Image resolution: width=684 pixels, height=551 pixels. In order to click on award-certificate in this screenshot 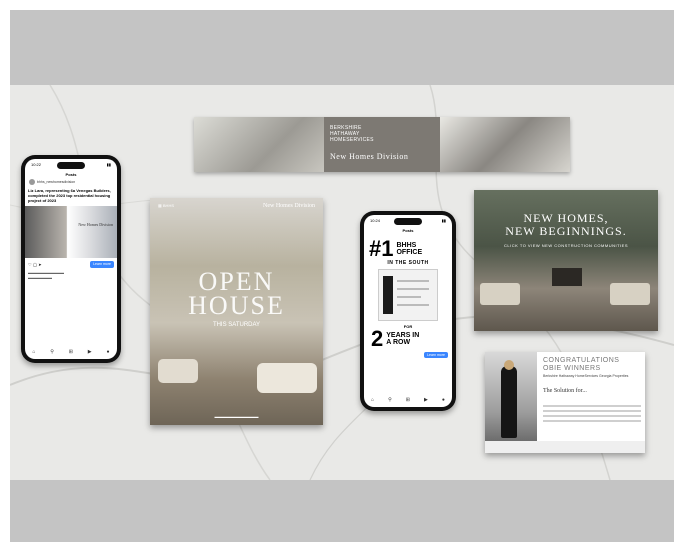, I will do `click(408, 295)`.